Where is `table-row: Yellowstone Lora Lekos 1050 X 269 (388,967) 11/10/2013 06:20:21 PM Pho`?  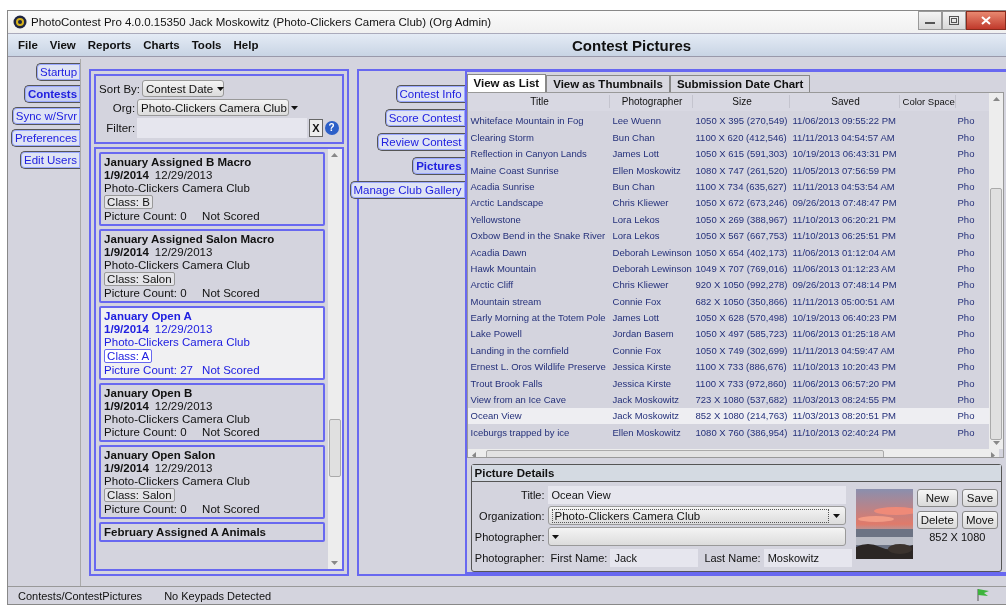
table-row: Yellowstone Lora Lekos 1050 X 269 (388,967) 11/10/2013 06:20:21 PM Pho is located at coordinates (728, 219).